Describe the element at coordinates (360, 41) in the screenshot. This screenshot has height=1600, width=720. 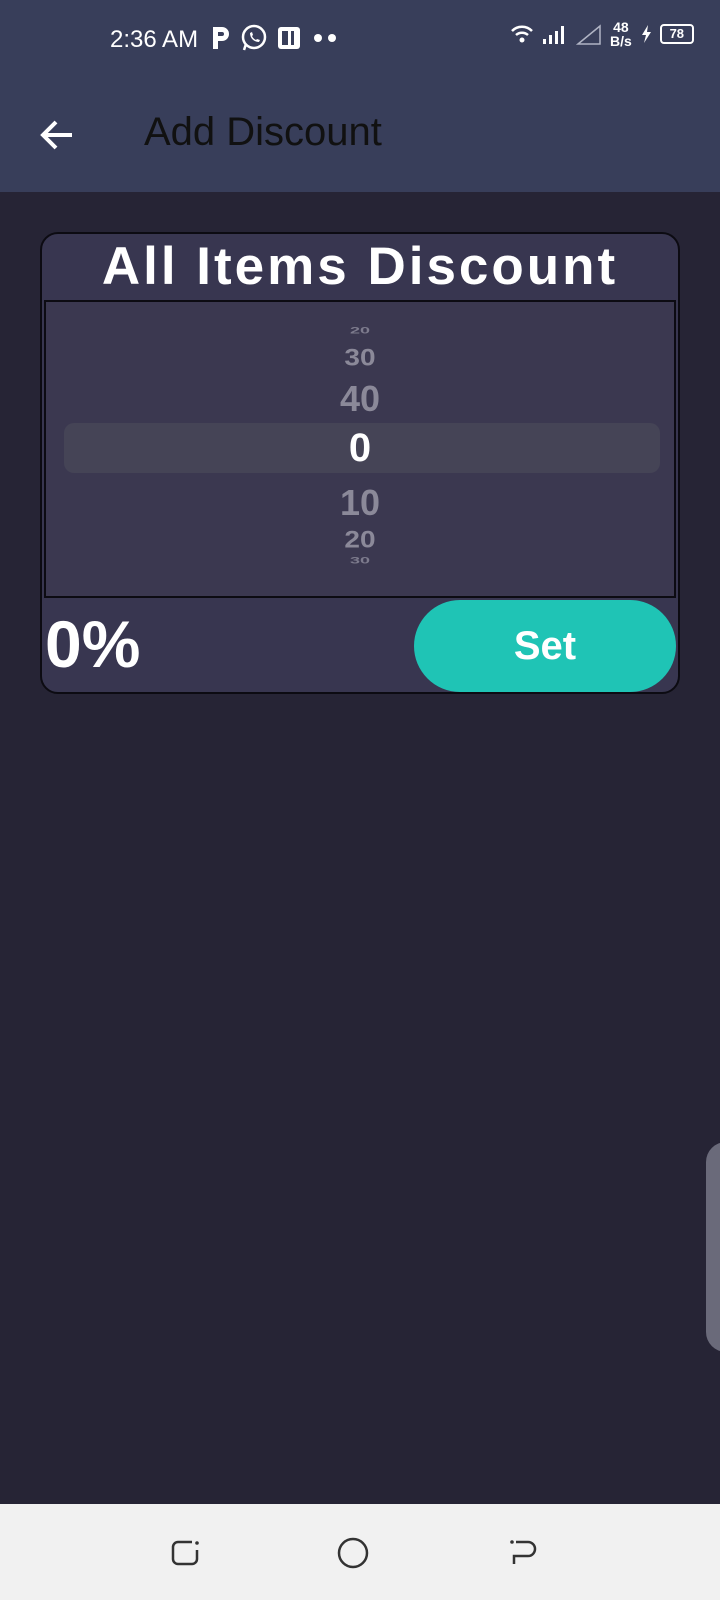
I see `status-bar: 2:36 AM 48 B/s 78` at that location.